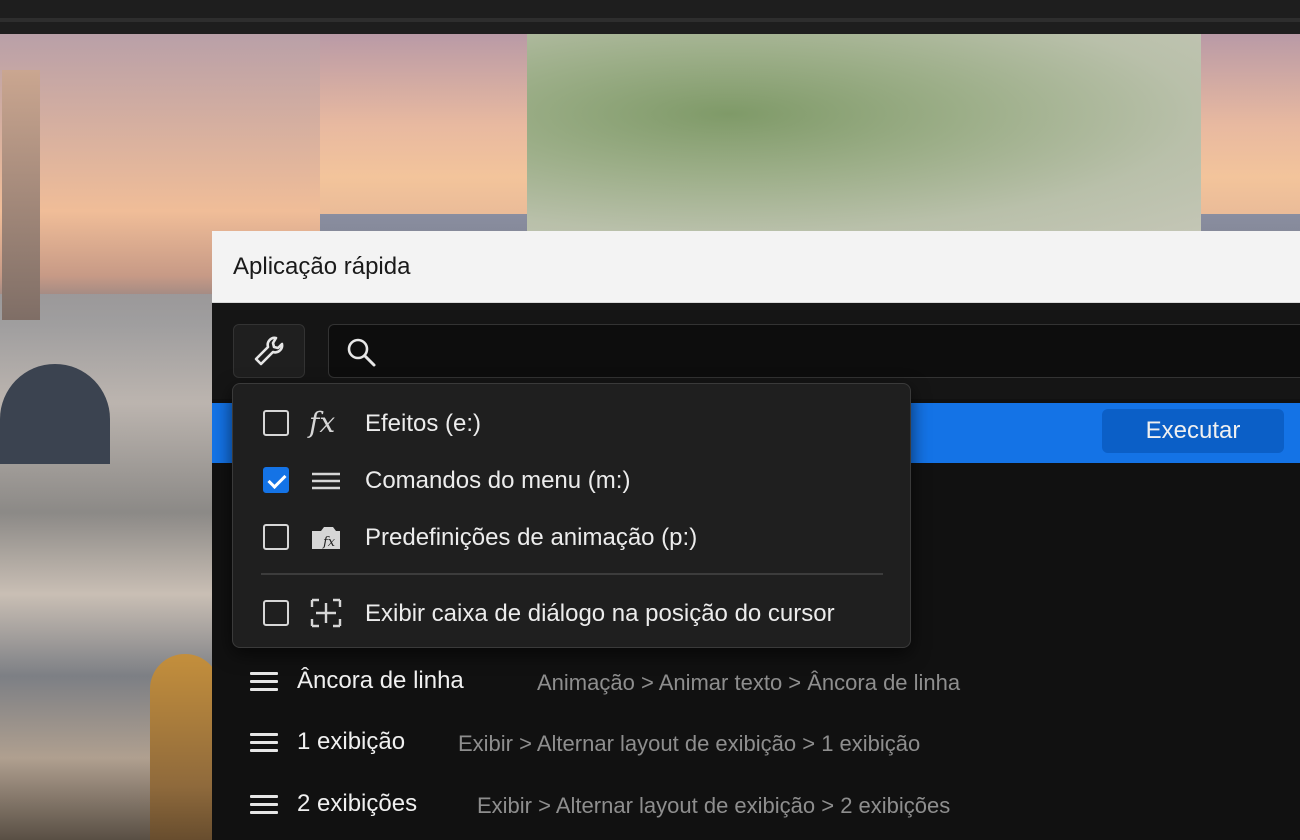 The image size is (1300, 840). Describe the element at coordinates (185, 747) in the screenshot. I see `gold-dome-building` at that location.